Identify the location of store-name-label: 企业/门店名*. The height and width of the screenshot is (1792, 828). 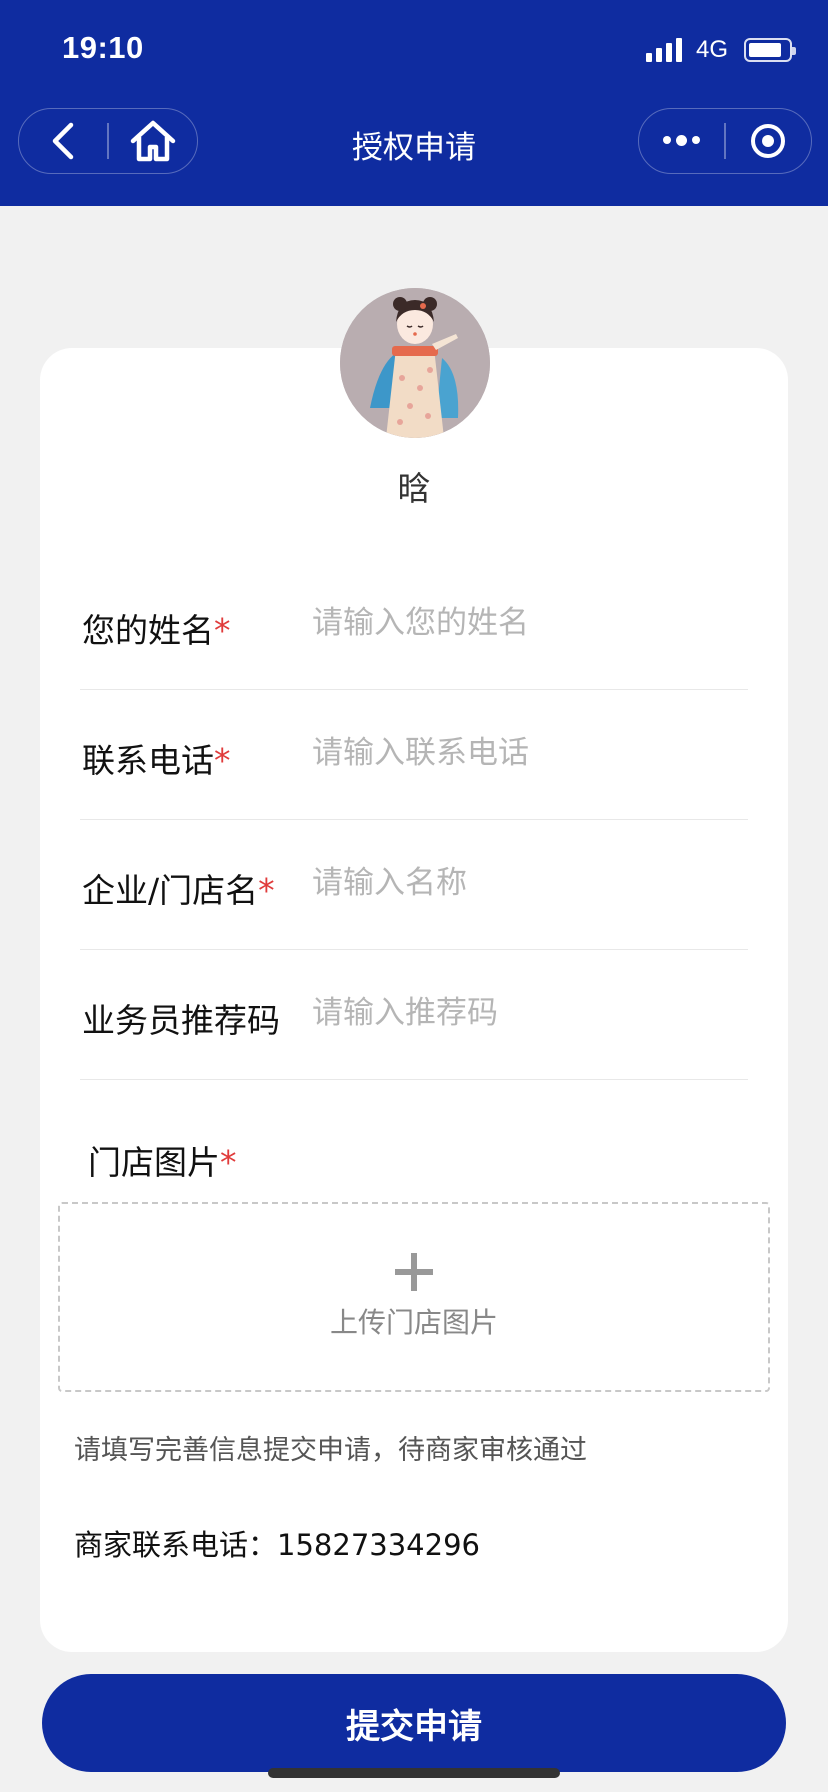
(178, 890).